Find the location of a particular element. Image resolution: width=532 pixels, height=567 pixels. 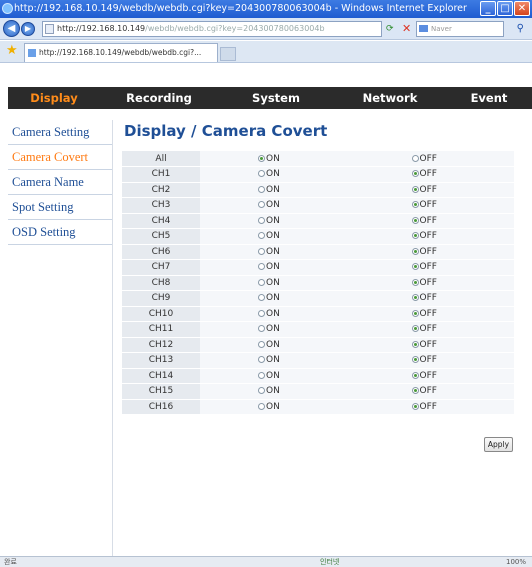

table-row: CH3 ON OFF is located at coordinates (318, 205).